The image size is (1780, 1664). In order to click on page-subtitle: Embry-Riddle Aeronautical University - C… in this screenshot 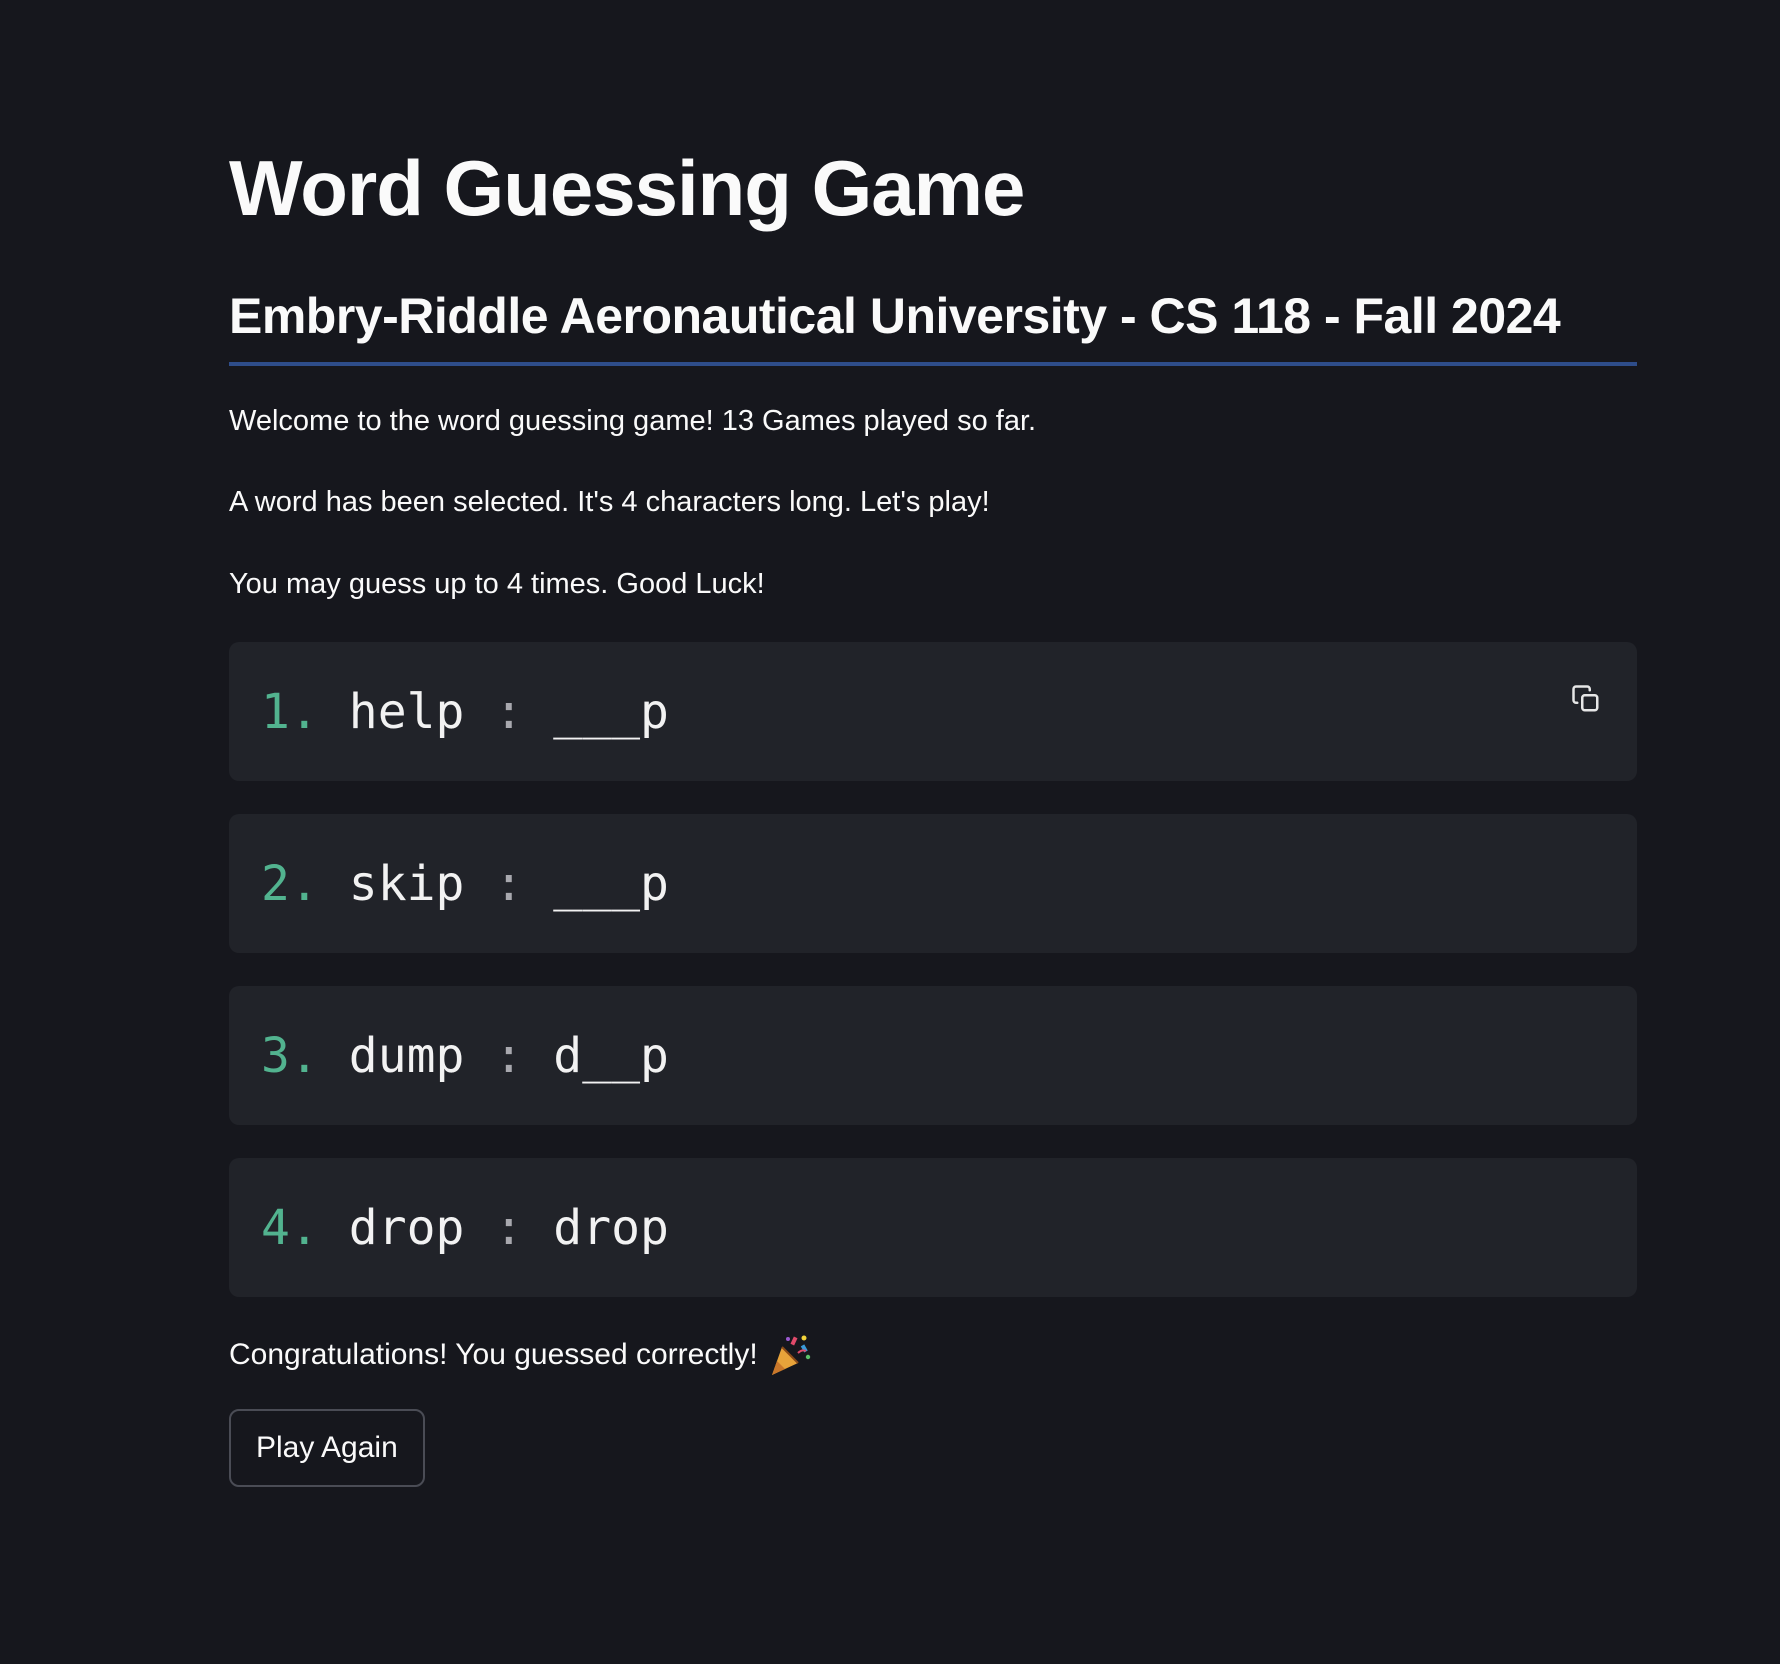, I will do `click(933, 326)`.